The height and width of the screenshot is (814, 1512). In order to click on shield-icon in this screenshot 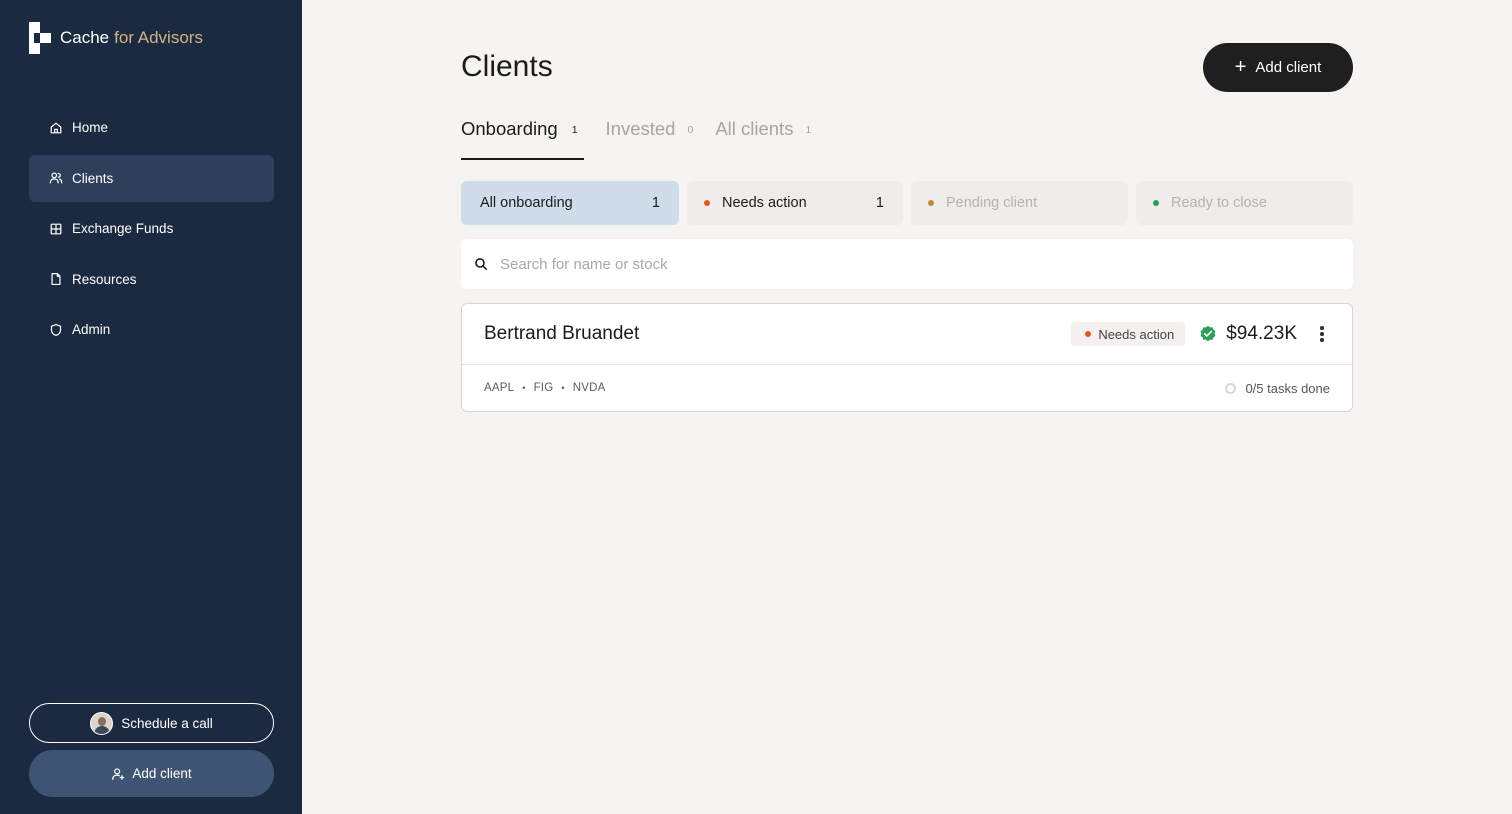, I will do `click(56, 329)`.